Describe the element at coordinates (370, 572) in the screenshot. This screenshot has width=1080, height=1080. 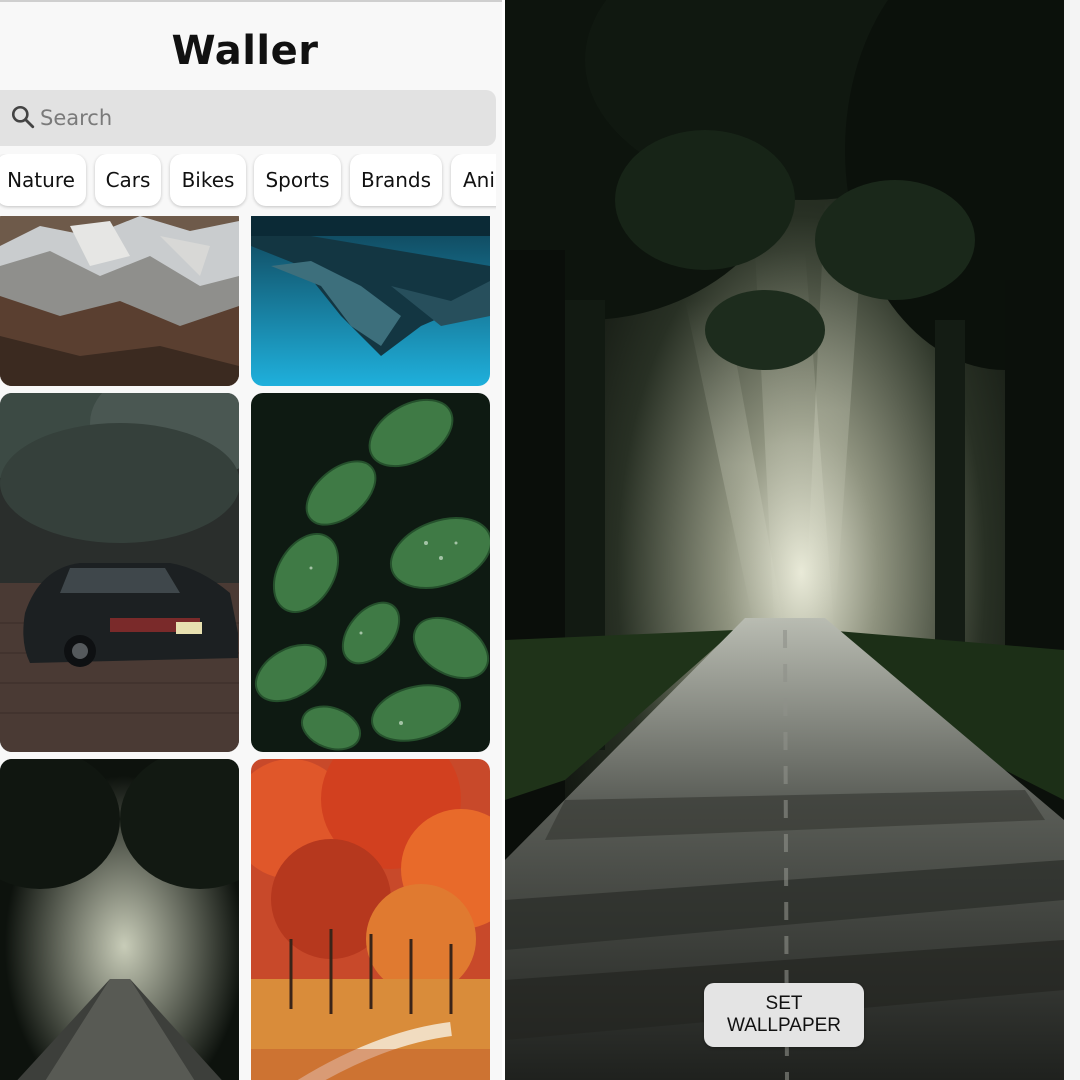
I see `wallpaper-thumb-leaves` at that location.